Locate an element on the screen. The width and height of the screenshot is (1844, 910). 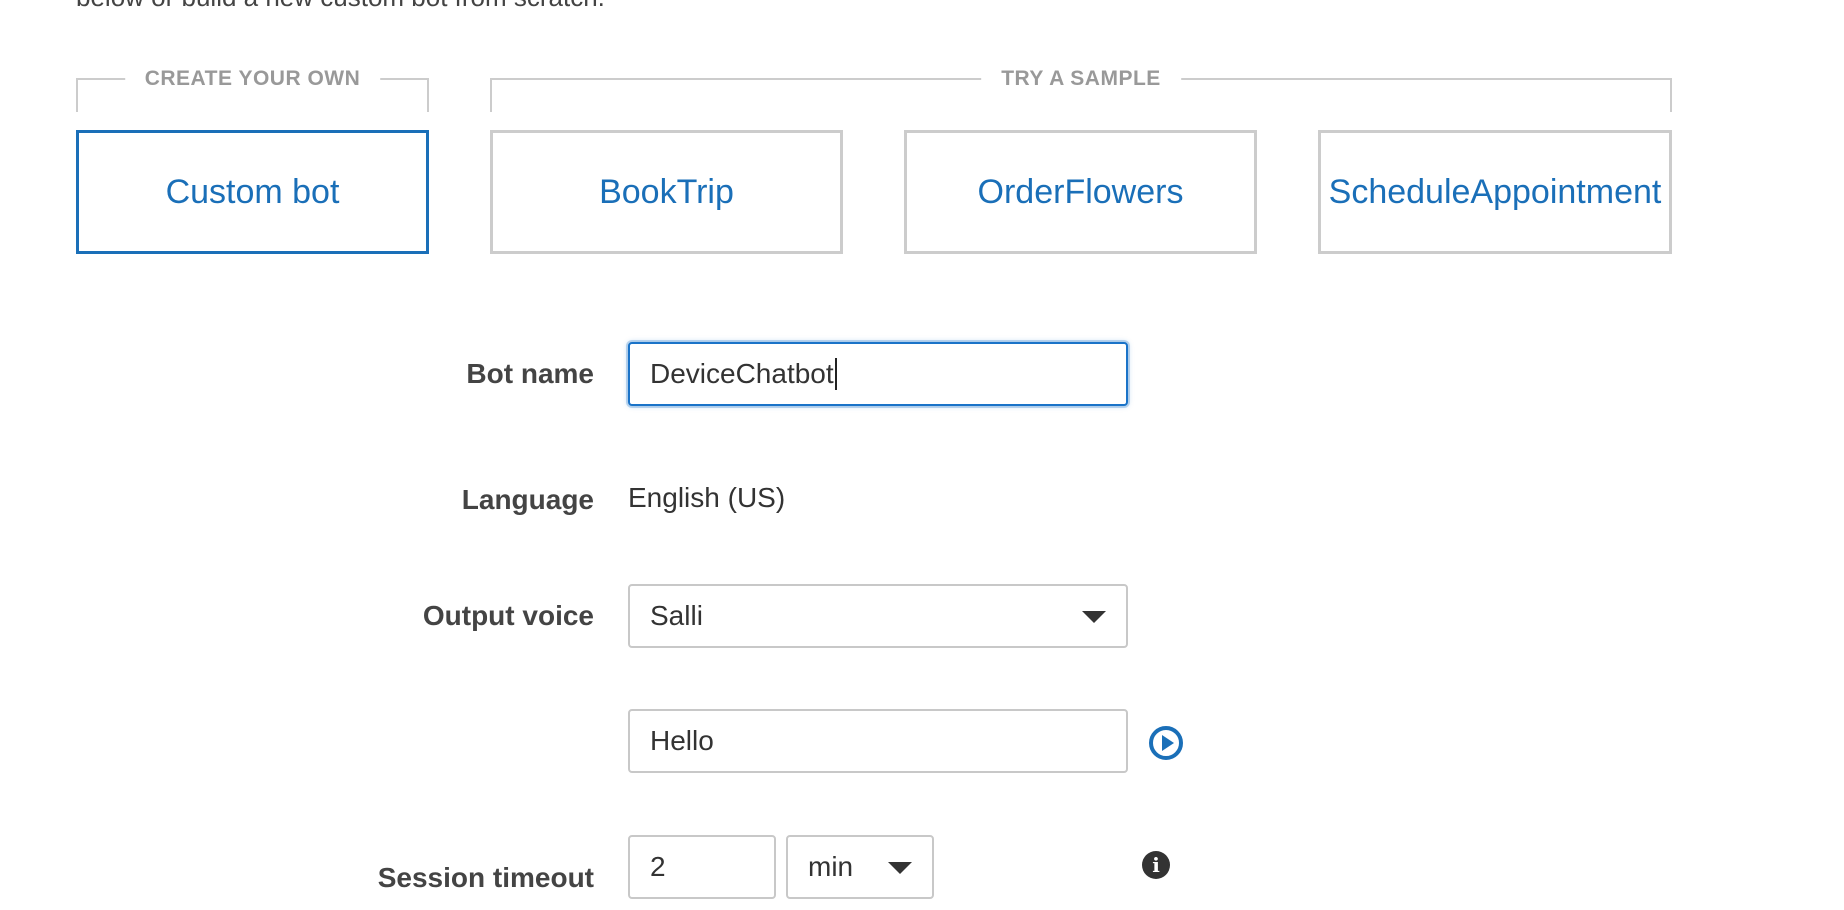
language-label: Language is located at coordinates (527, 499).